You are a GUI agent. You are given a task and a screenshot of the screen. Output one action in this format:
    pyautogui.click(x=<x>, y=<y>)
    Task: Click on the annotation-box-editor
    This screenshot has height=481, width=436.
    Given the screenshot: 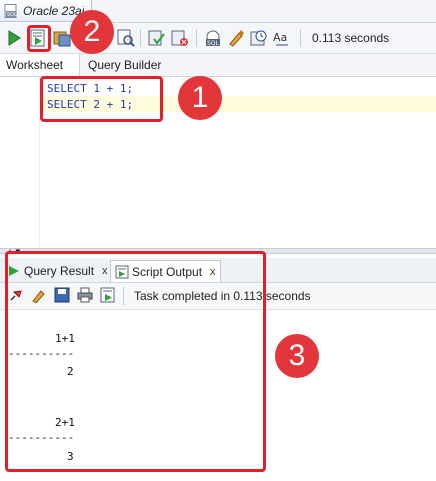 What is the action you would take?
    pyautogui.click(x=101, y=99)
    